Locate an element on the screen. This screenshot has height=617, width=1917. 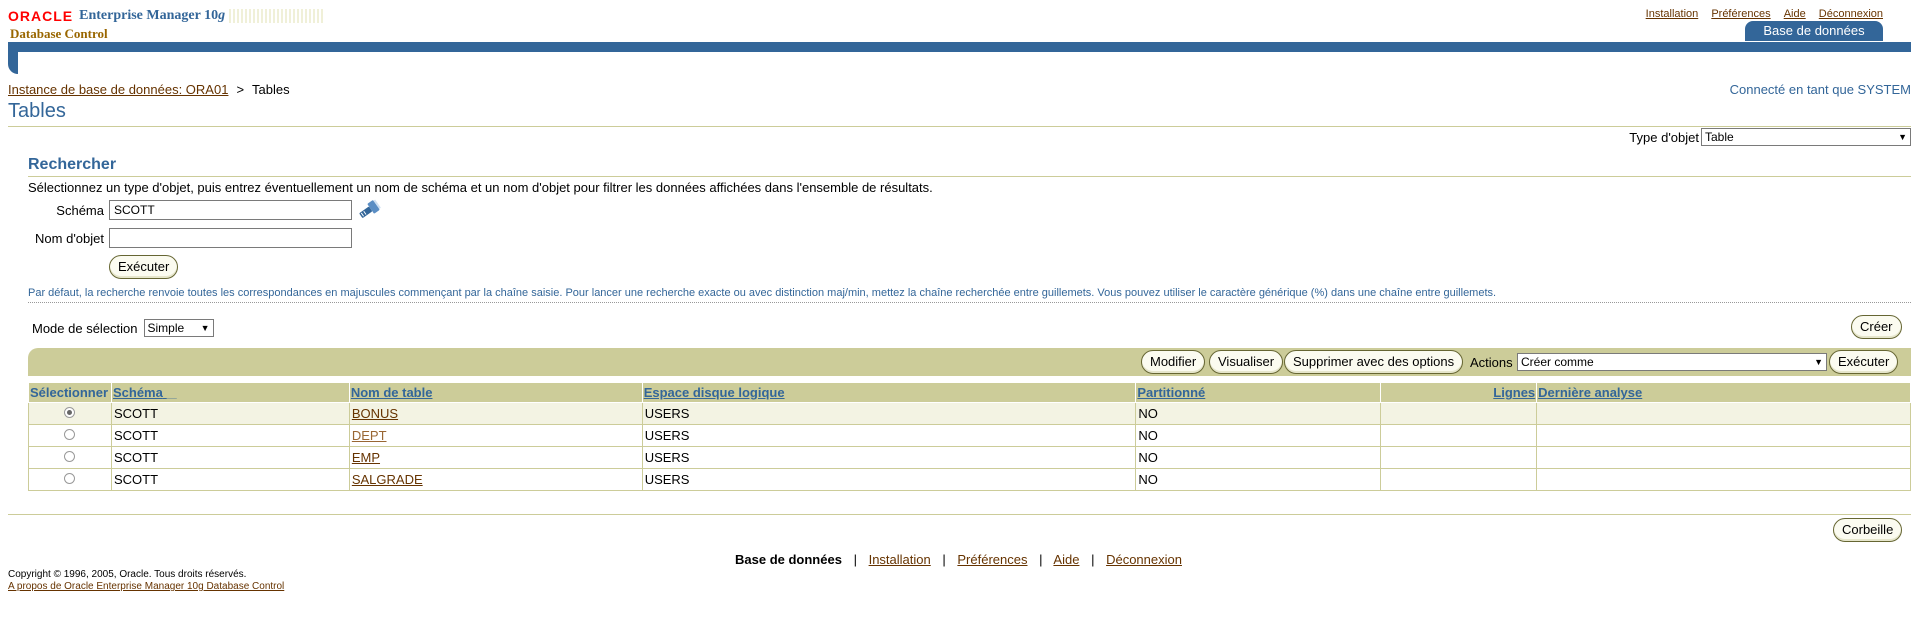
search-execute-button: Exécuter is located at coordinates (144, 267).